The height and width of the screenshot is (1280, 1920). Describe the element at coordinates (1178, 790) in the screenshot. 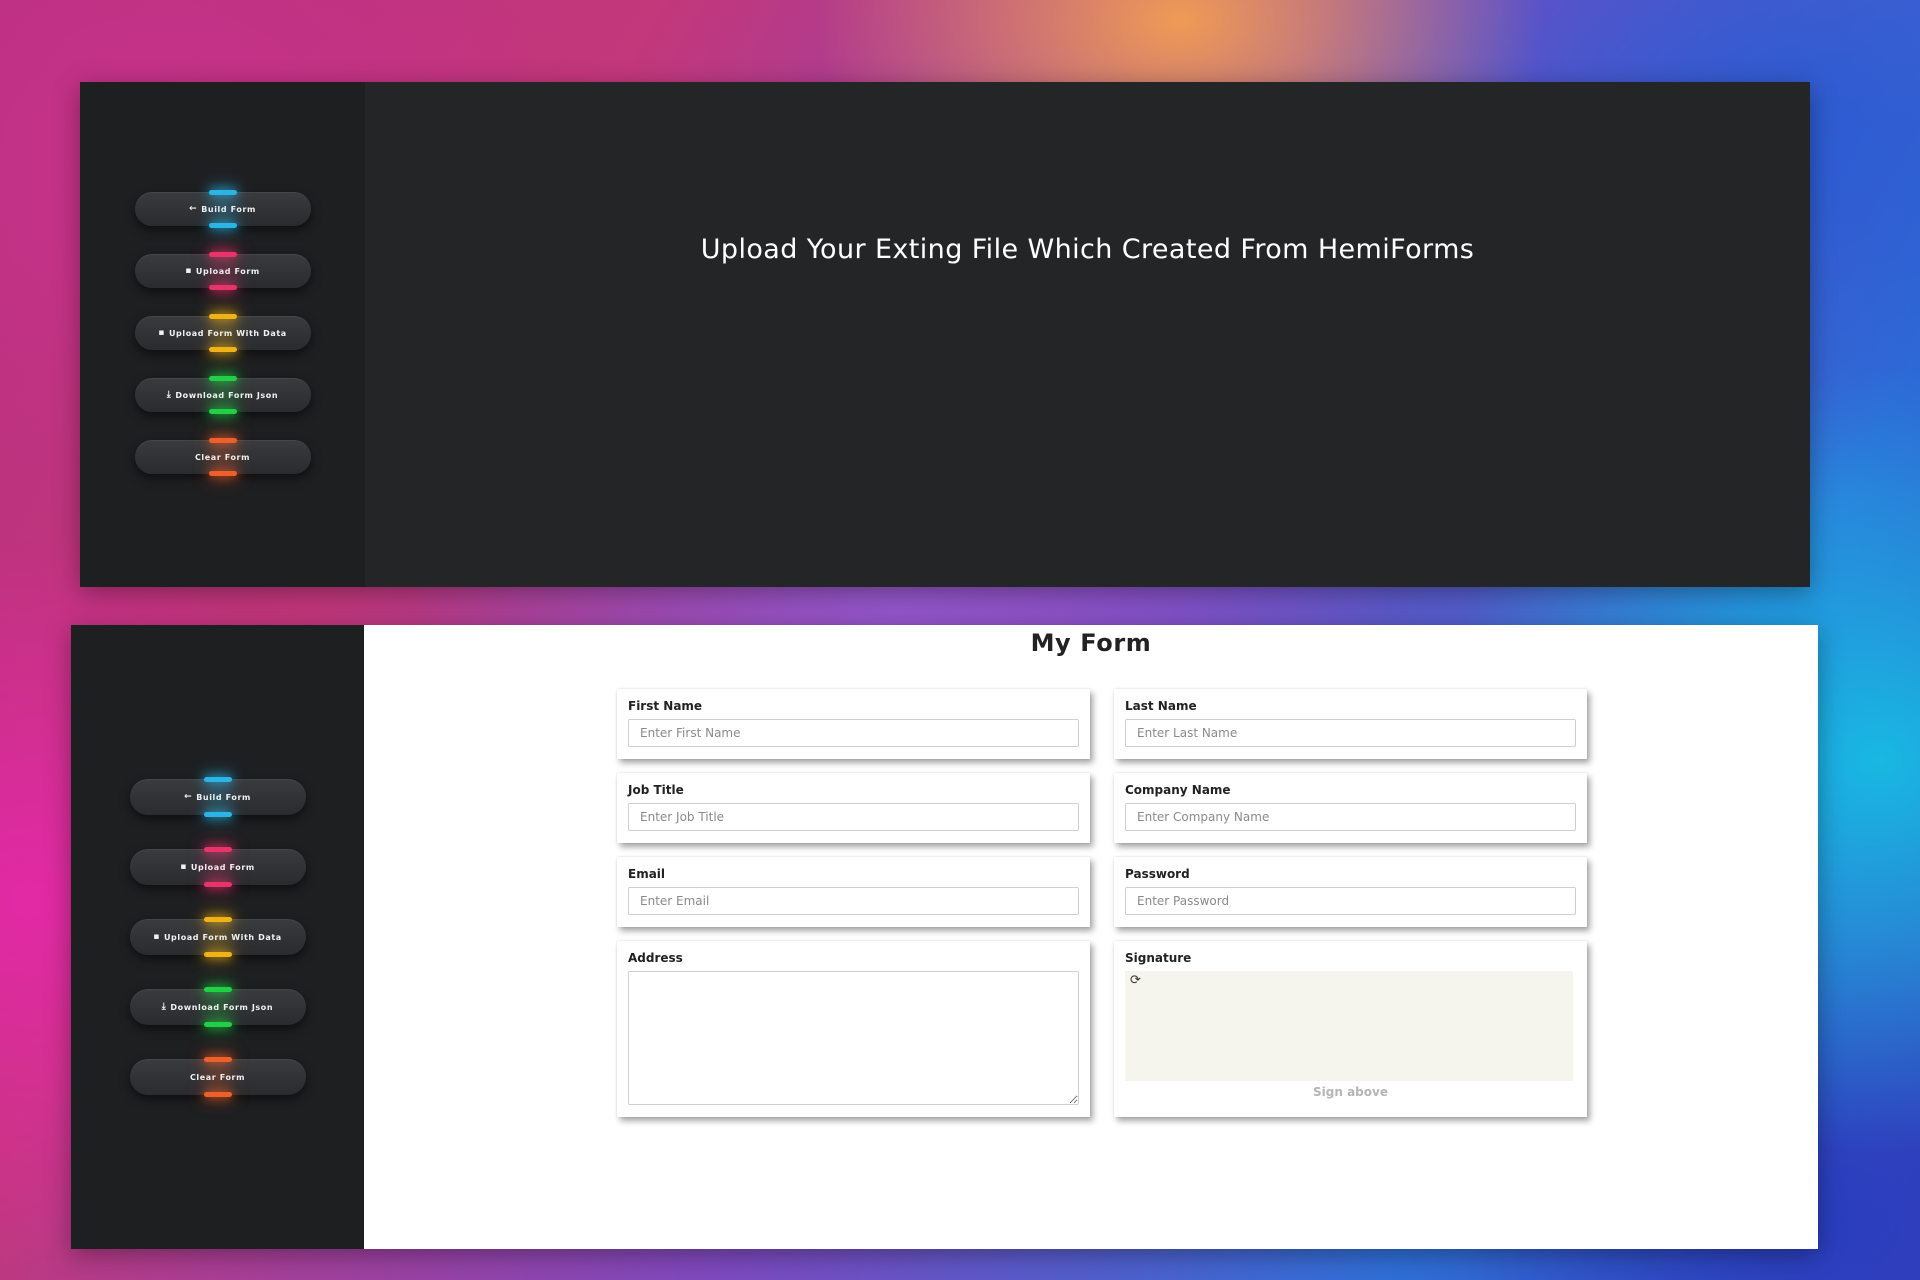

I see `company-name-label: Company Name` at that location.